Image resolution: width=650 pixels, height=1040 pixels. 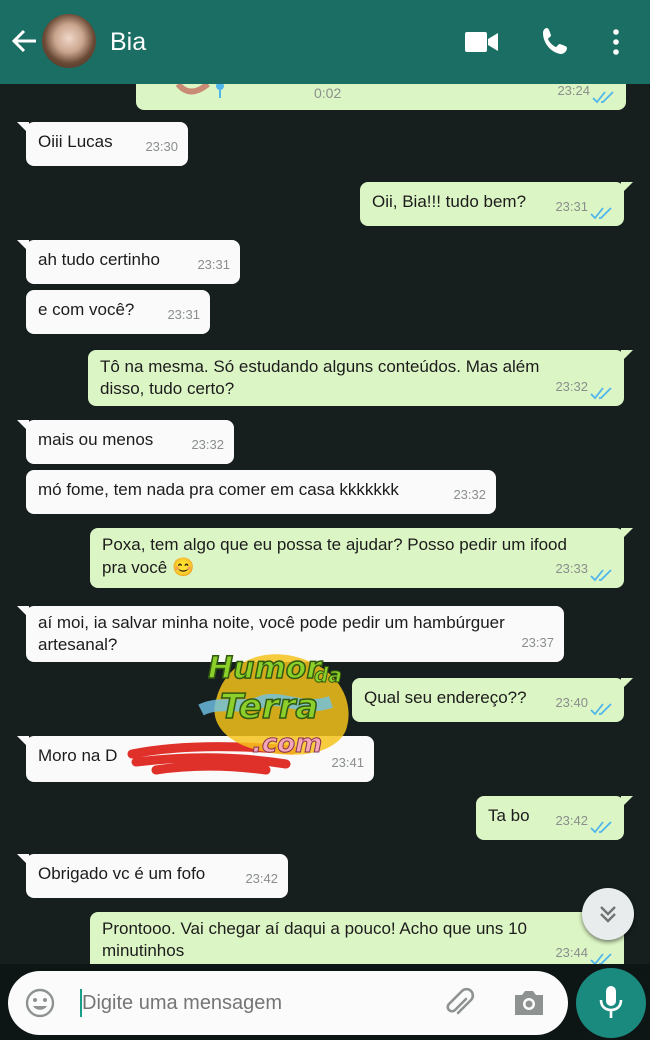 What do you see at coordinates (328, 675) in the screenshot?
I see `watermark-da: da` at bounding box center [328, 675].